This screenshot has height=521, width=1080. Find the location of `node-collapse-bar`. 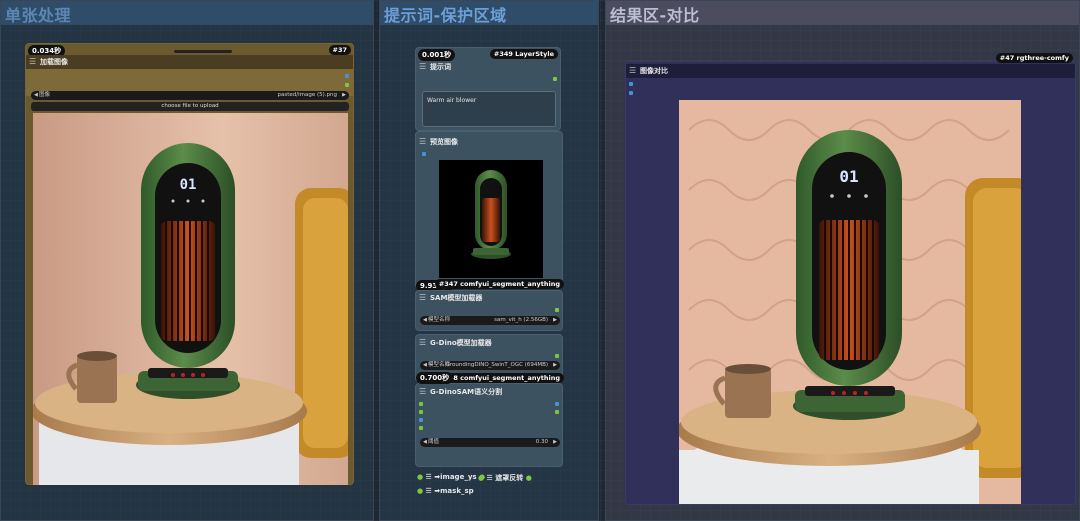

node-collapse-bar is located at coordinates (203, 51).